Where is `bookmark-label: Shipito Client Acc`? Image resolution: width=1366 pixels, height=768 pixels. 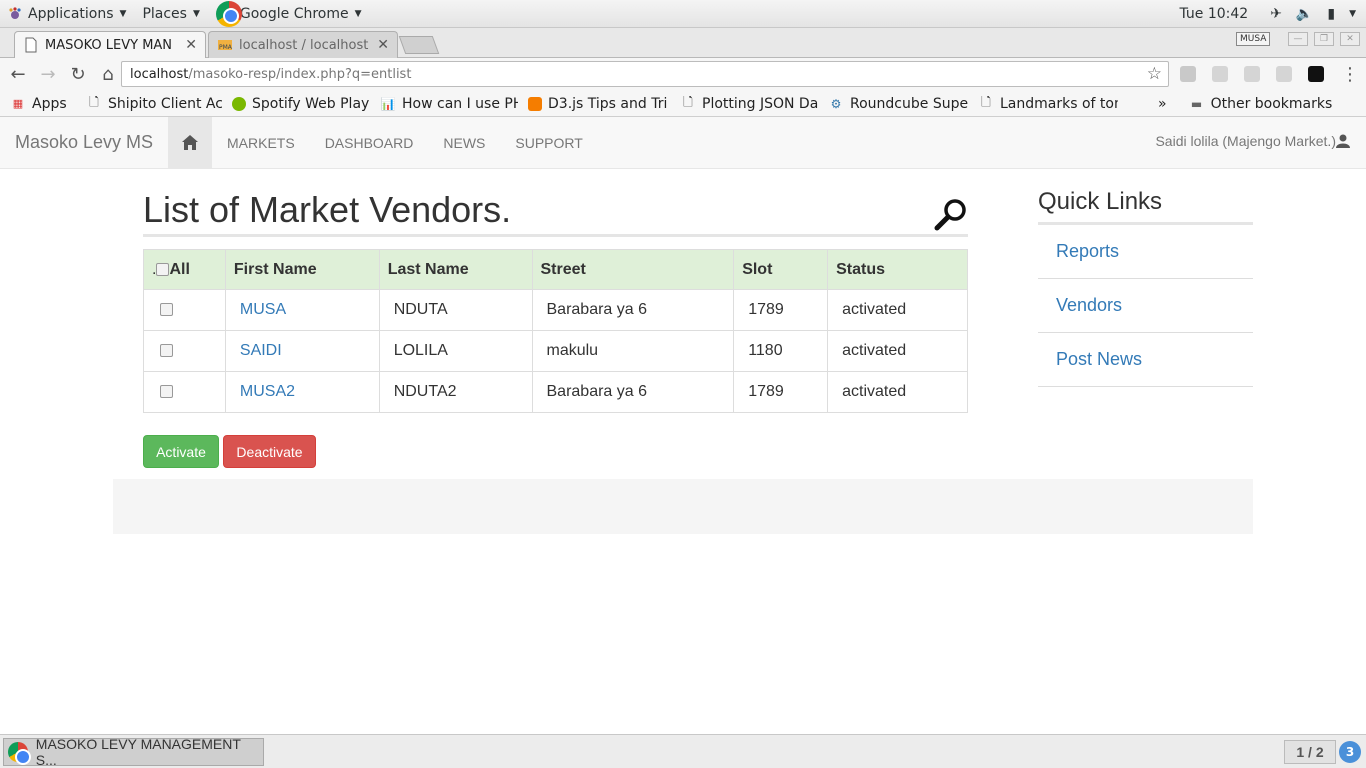
bookmark-label: Shipito Client Acc is located at coordinates (165, 103).